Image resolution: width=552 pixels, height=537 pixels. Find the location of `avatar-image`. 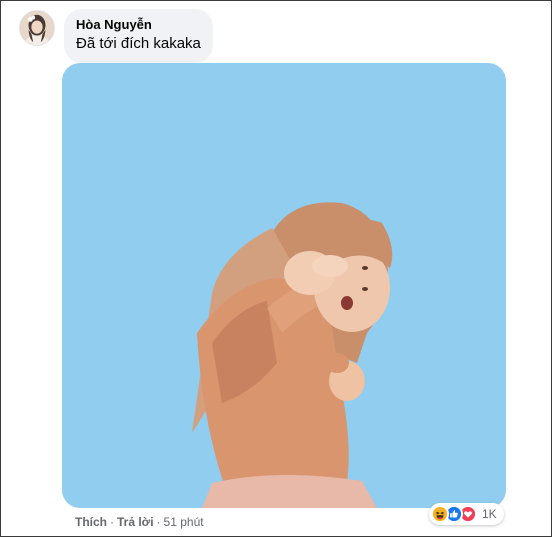

avatar-image is located at coordinates (37, 28).